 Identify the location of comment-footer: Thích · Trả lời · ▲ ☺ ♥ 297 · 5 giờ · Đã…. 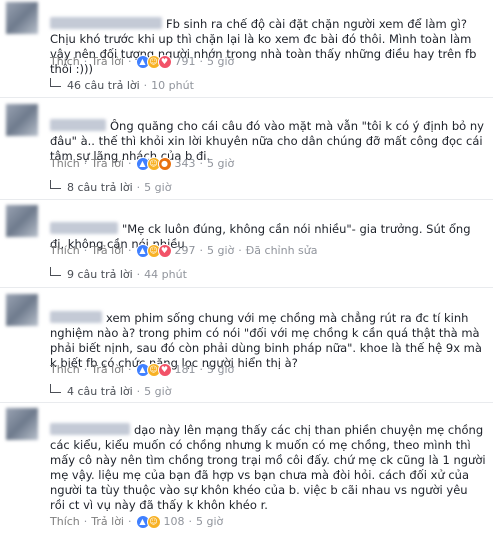
(184, 251).